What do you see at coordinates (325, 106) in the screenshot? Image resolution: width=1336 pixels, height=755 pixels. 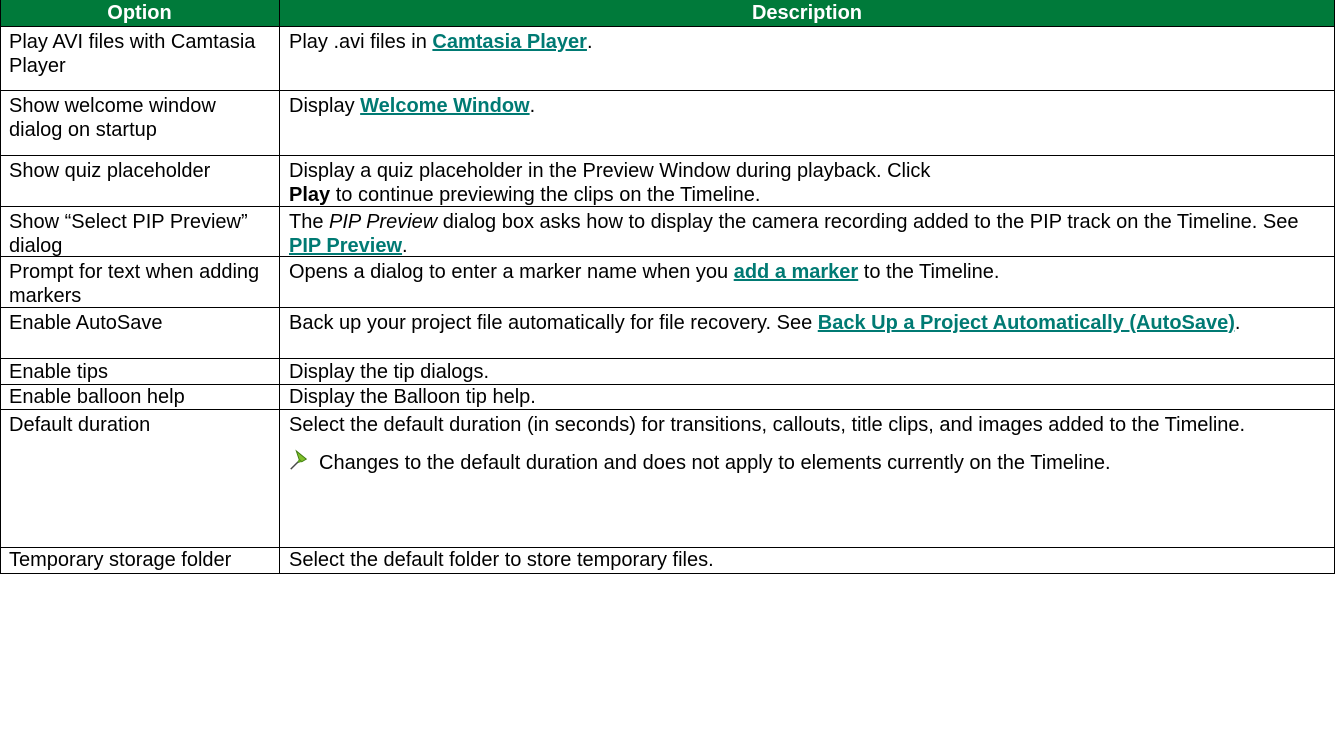 I see `desc-text: Display` at bounding box center [325, 106].